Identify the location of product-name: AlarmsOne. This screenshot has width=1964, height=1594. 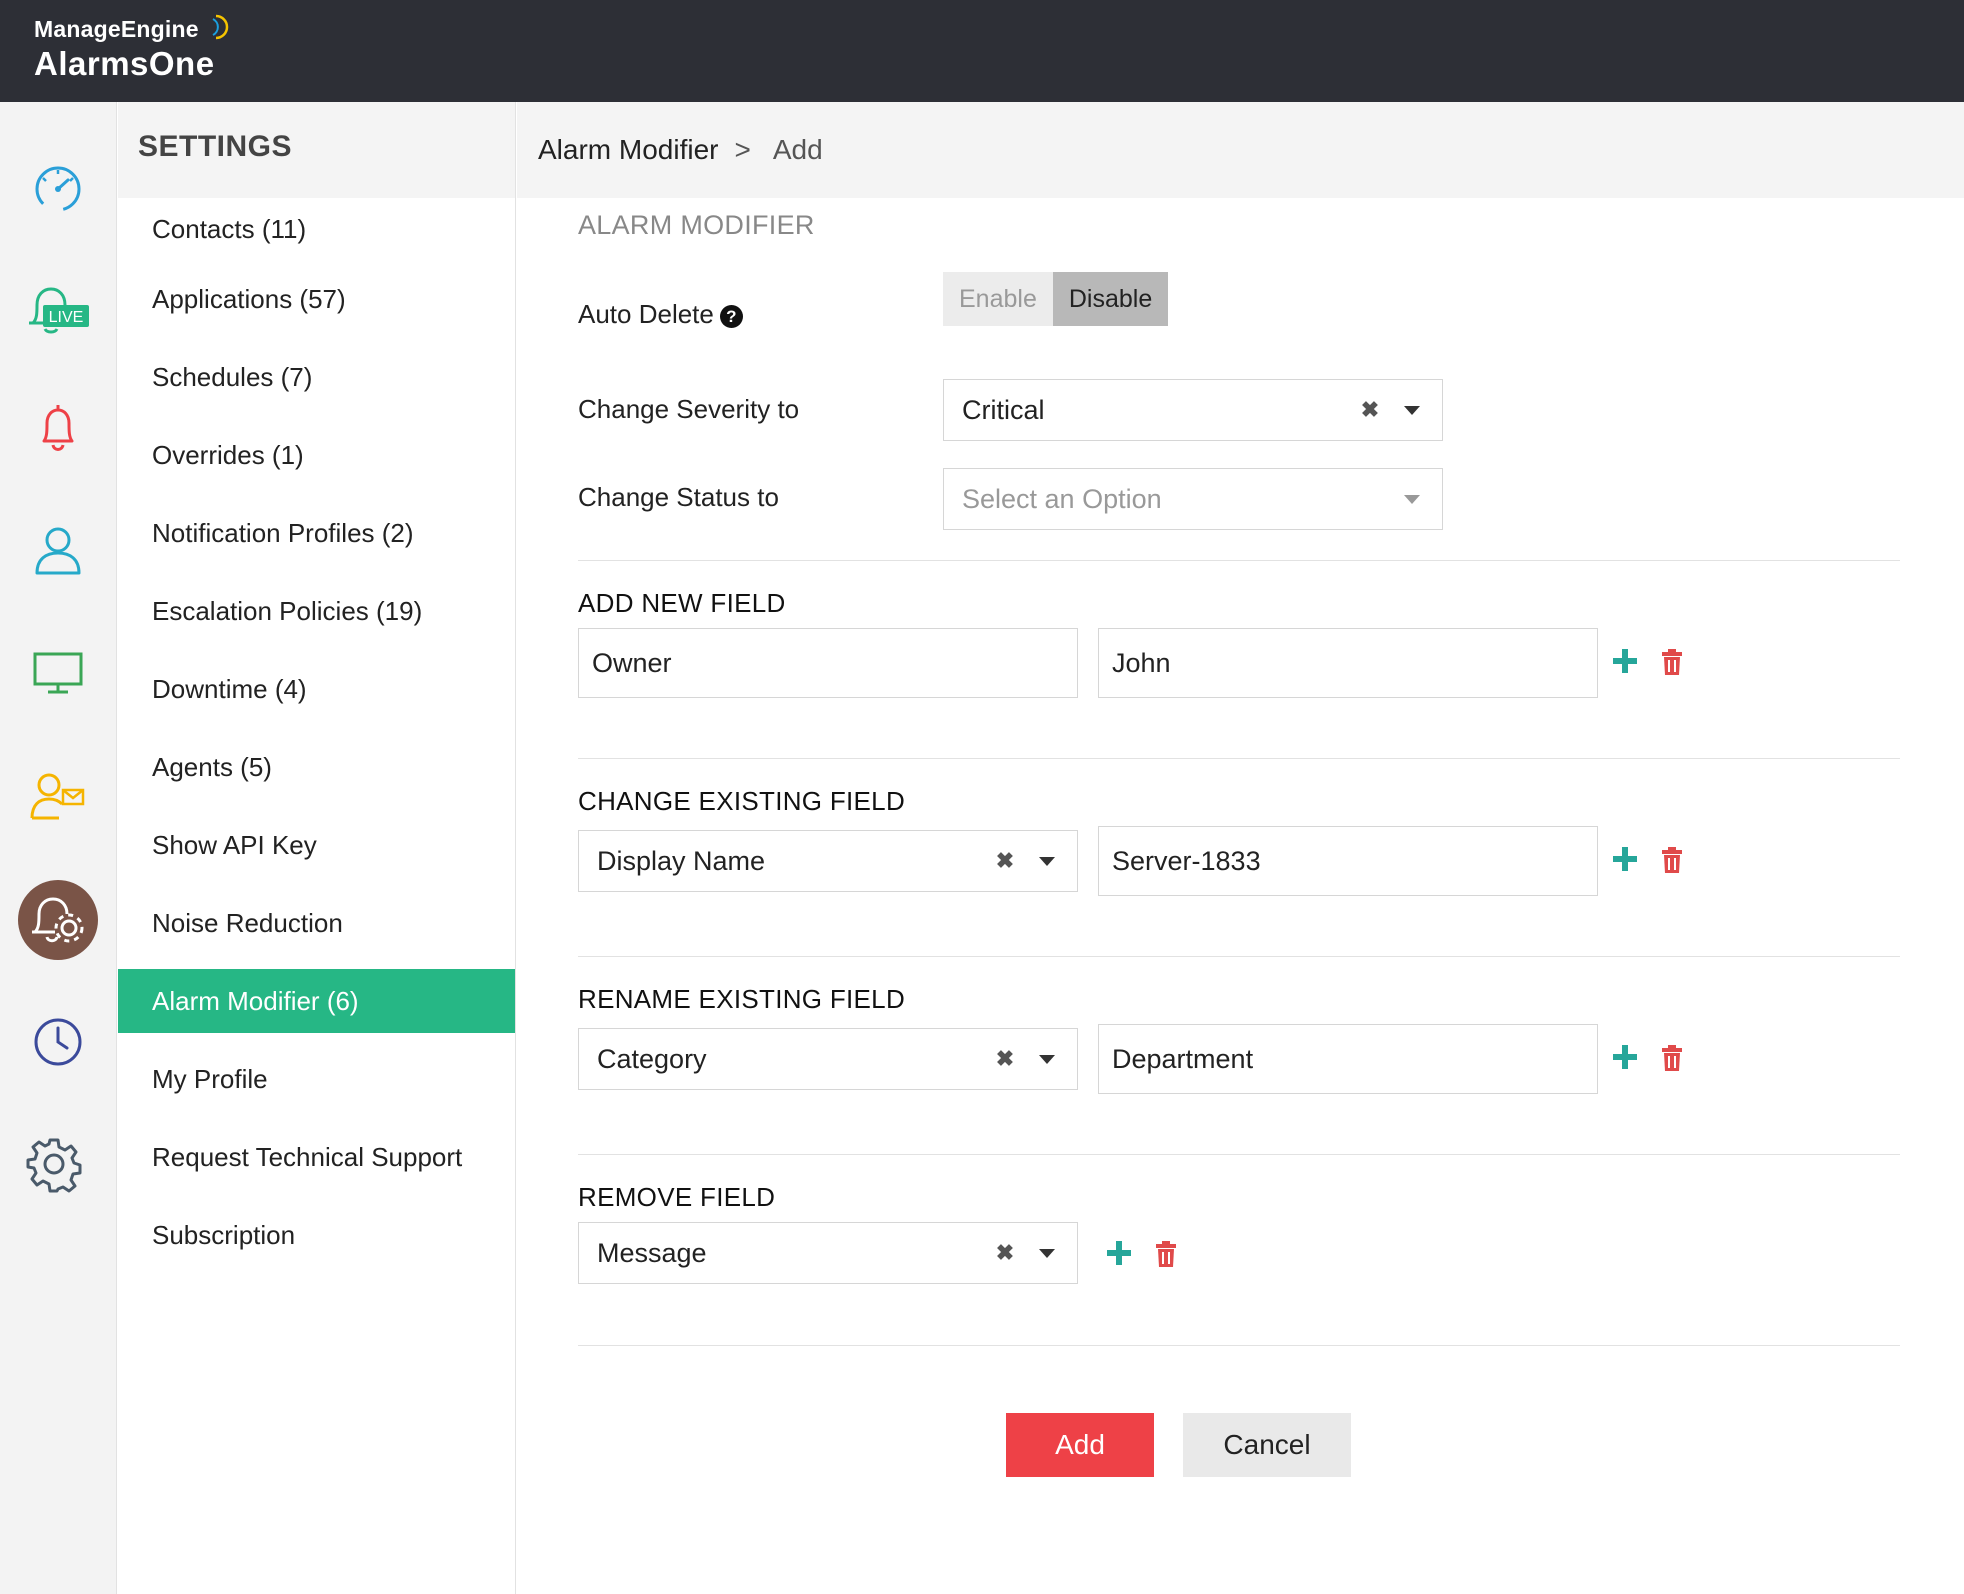
(124, 63).